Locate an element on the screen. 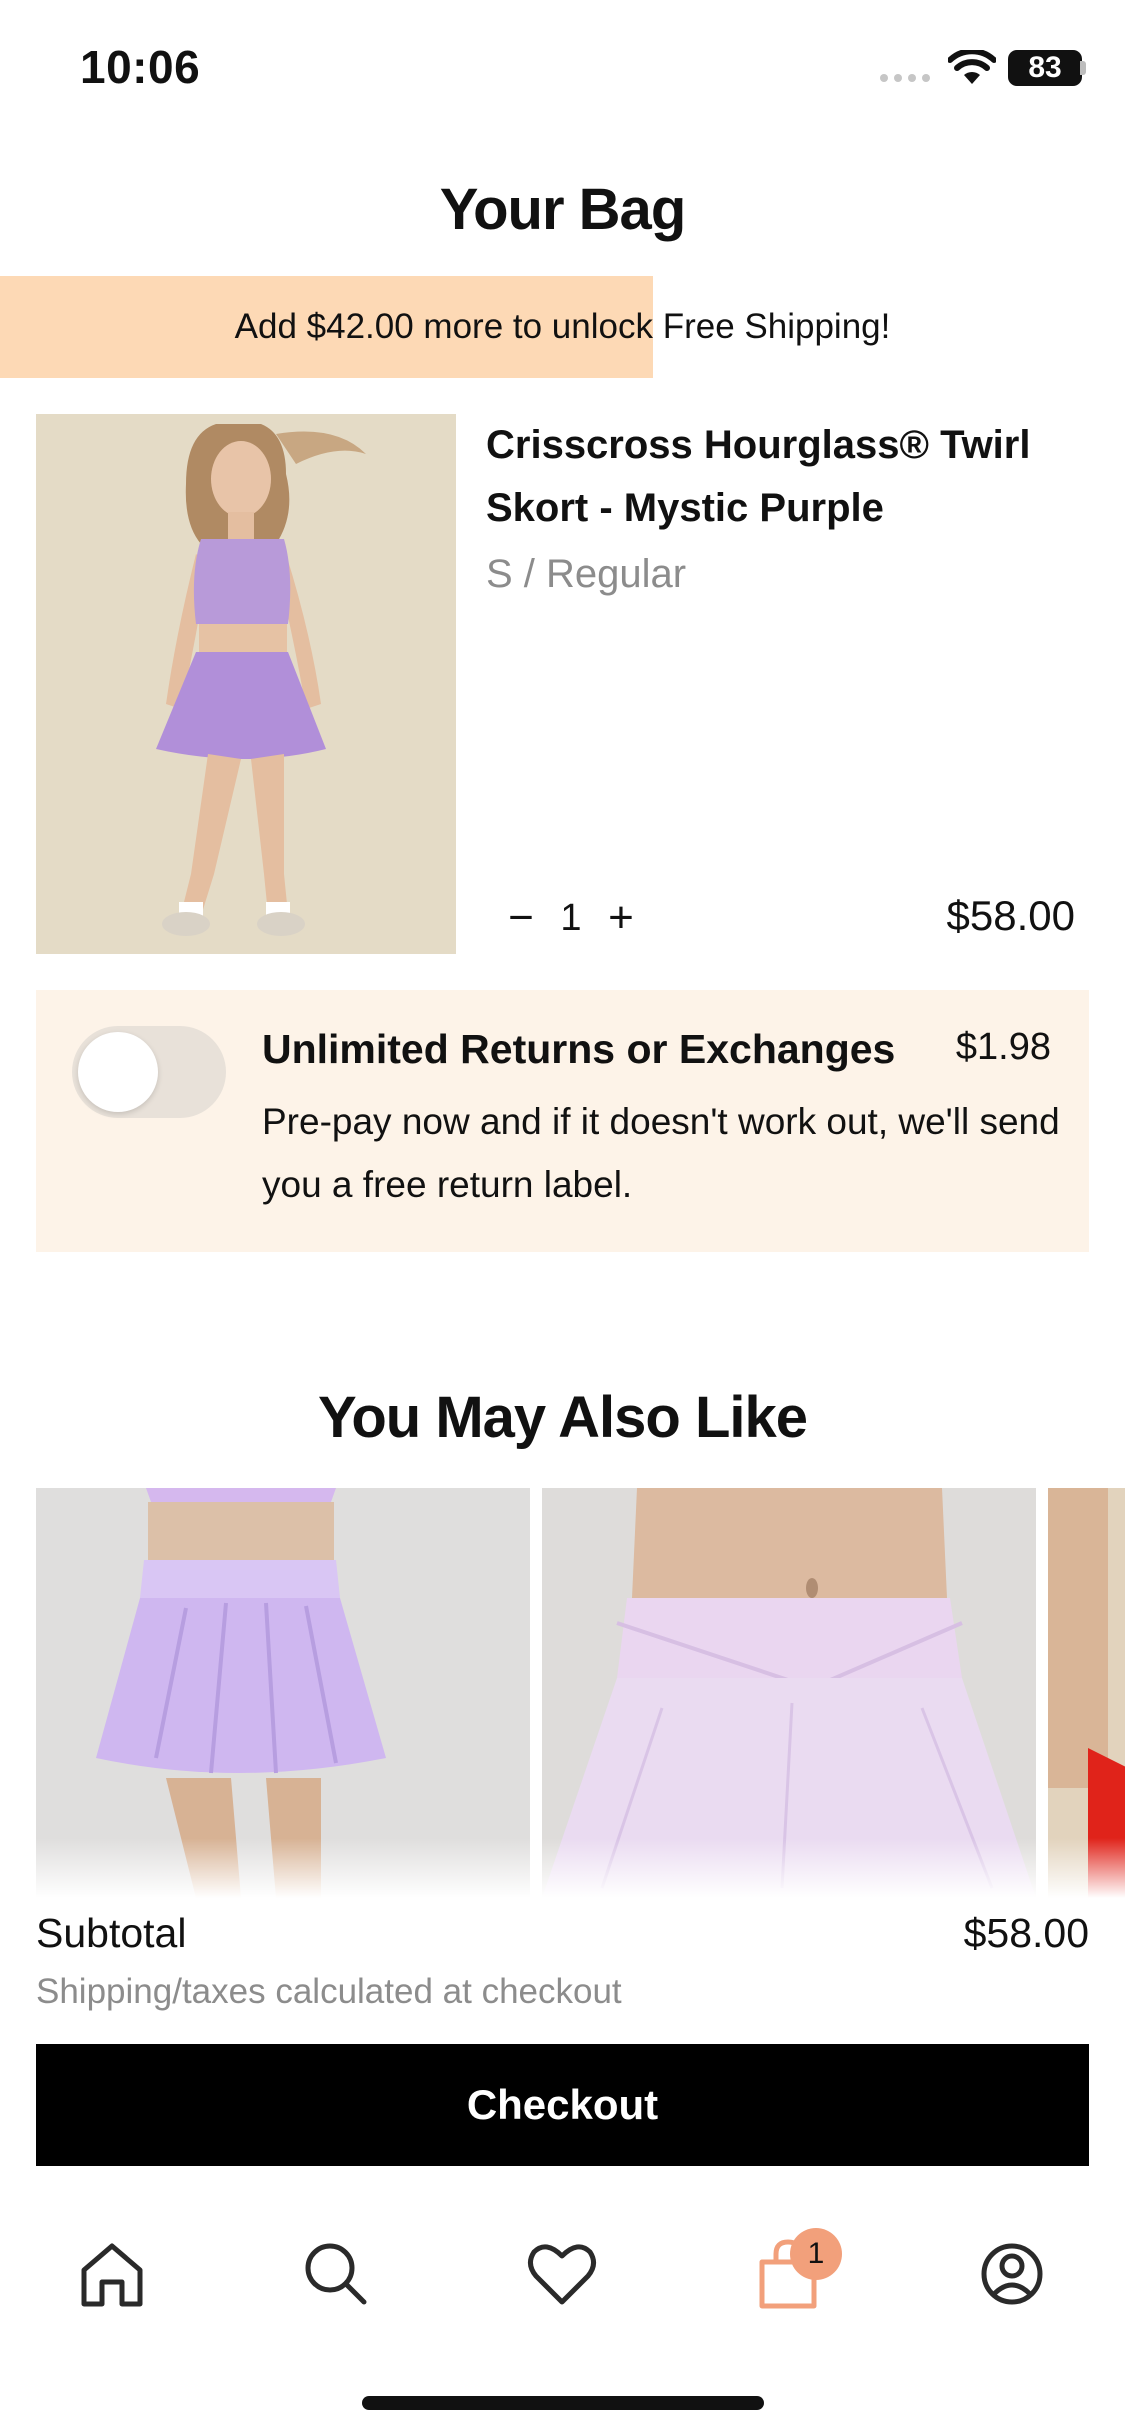 The image size is (1125, 2436). battery-tip is located at coordinates (1083, 68).